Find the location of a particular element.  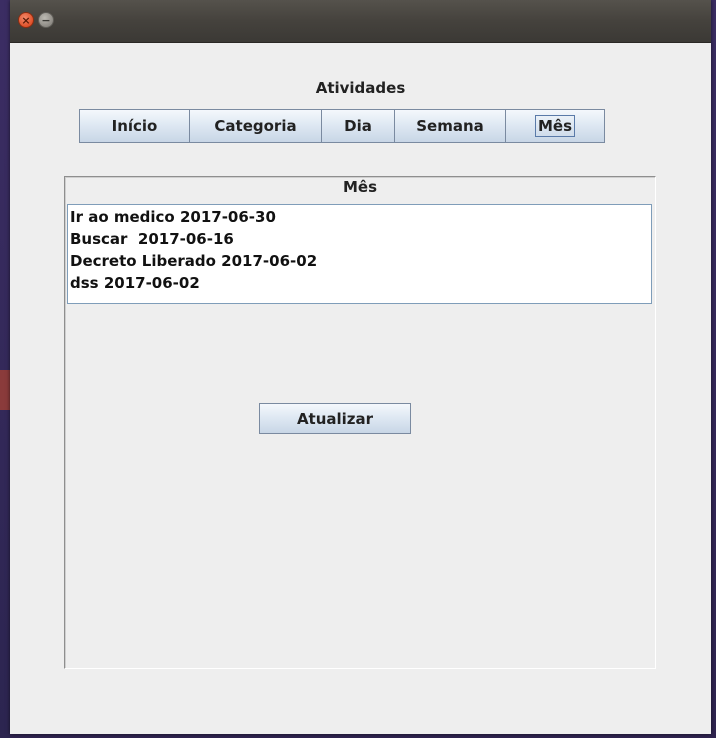

tab-label: Início is located at coordinates (134, 126).